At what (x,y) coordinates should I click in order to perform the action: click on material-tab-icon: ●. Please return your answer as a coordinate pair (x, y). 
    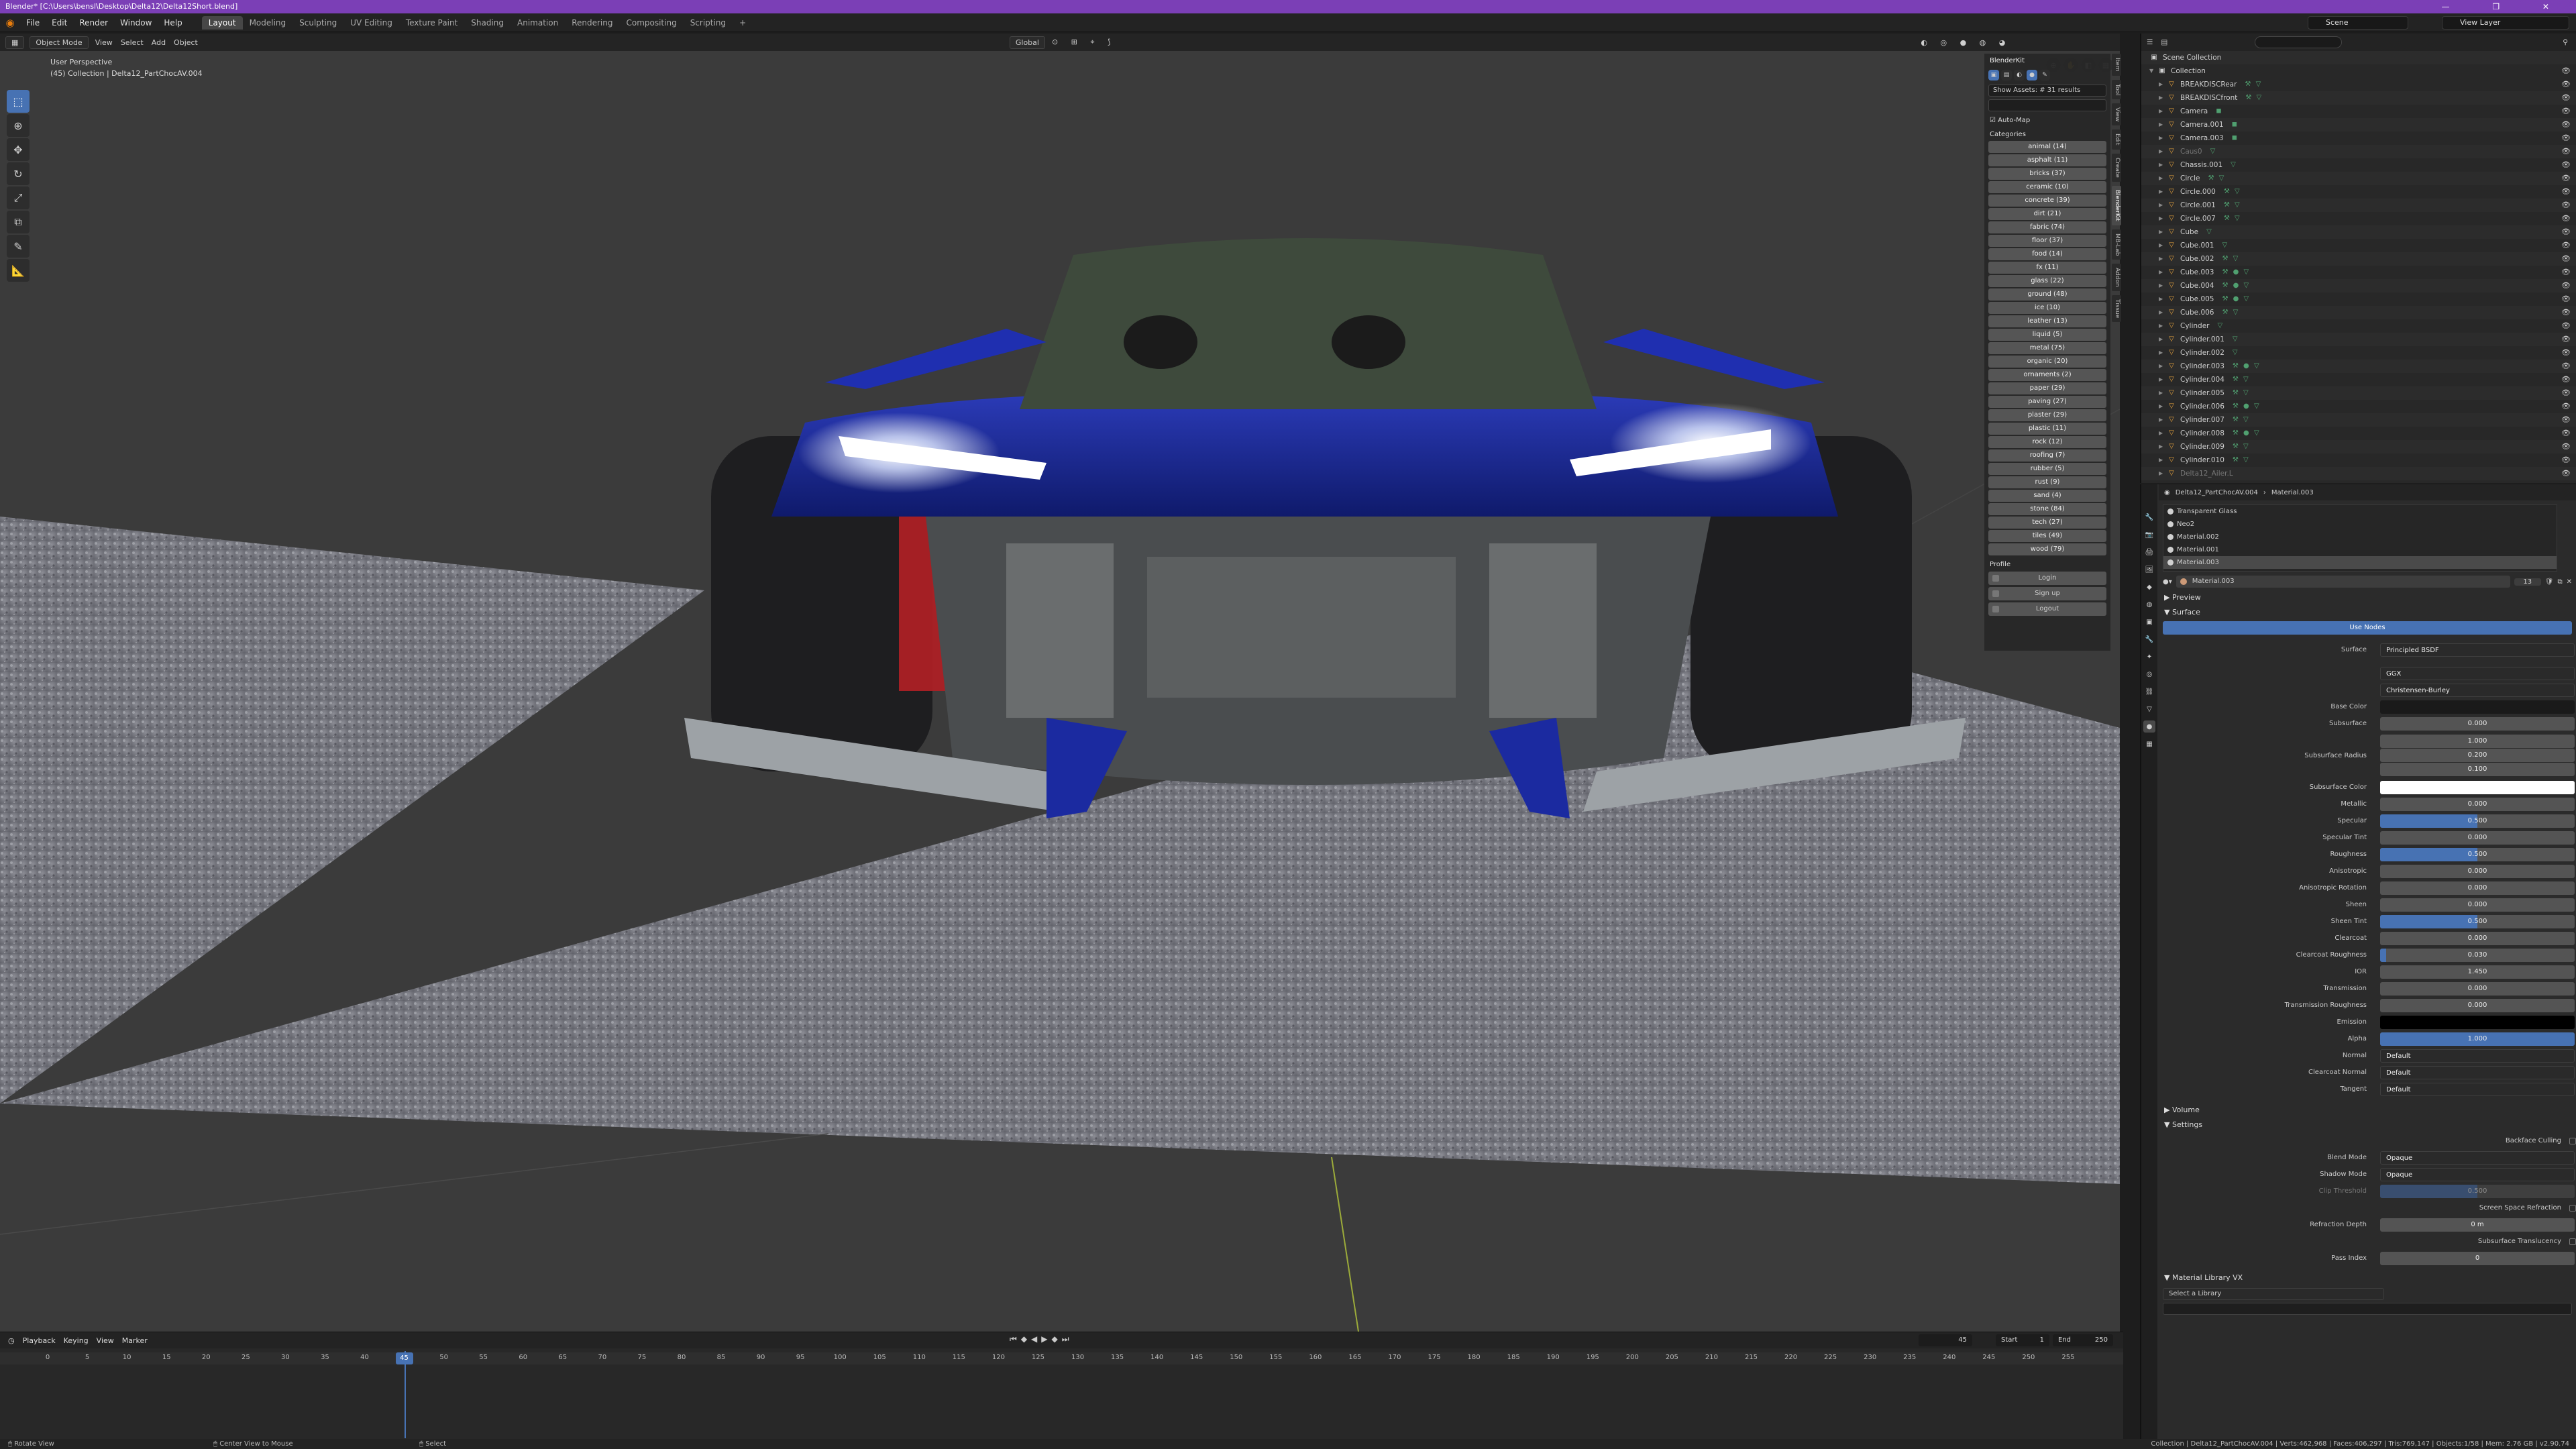
    Looking at the image, I should click on (2149, 726).